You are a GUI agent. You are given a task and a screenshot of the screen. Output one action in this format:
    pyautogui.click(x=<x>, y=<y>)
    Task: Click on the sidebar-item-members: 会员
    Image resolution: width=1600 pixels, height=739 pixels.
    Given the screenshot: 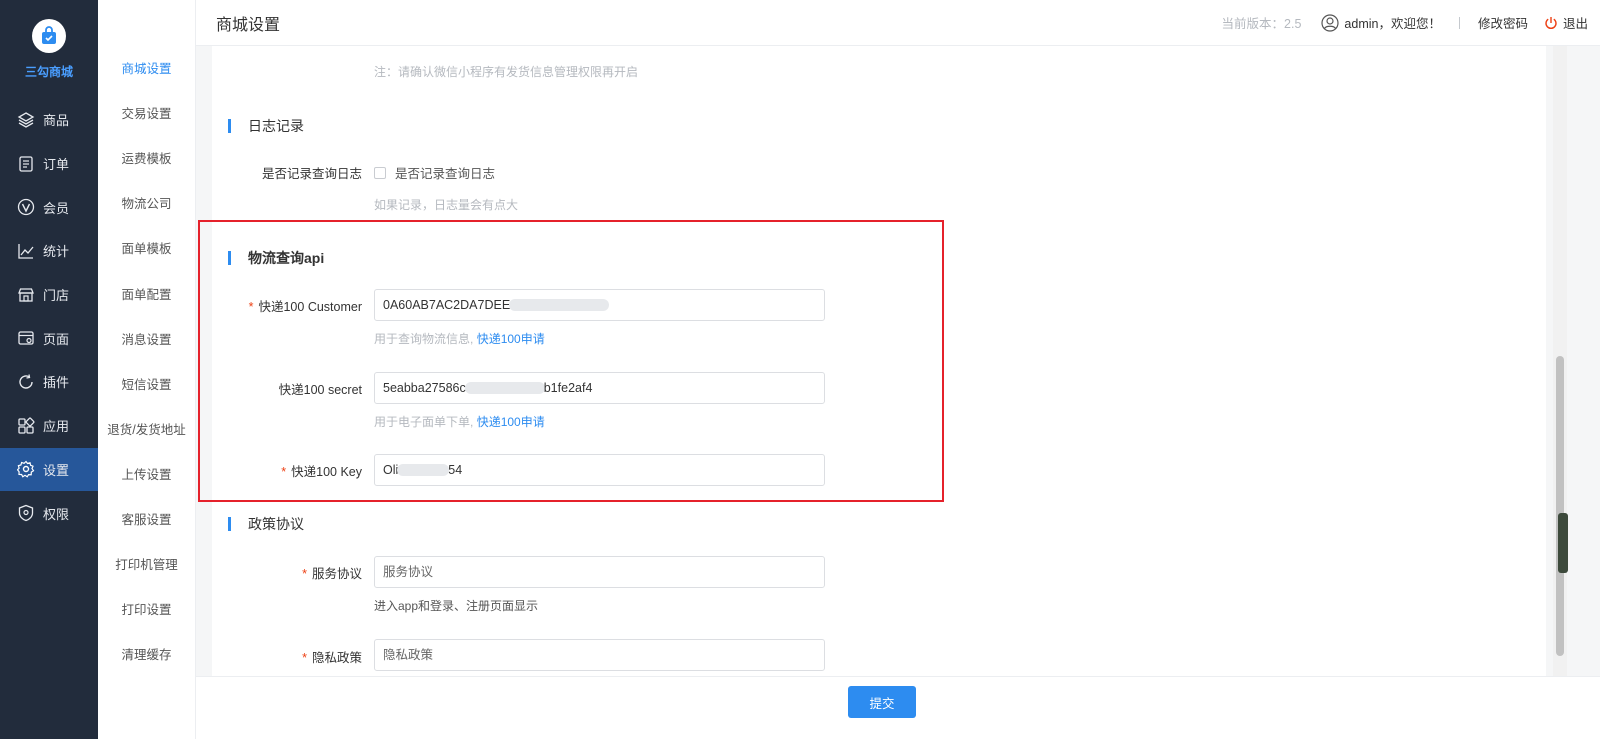 What is the action you would take?
    pyautogui.click(x=49, y=207)
    